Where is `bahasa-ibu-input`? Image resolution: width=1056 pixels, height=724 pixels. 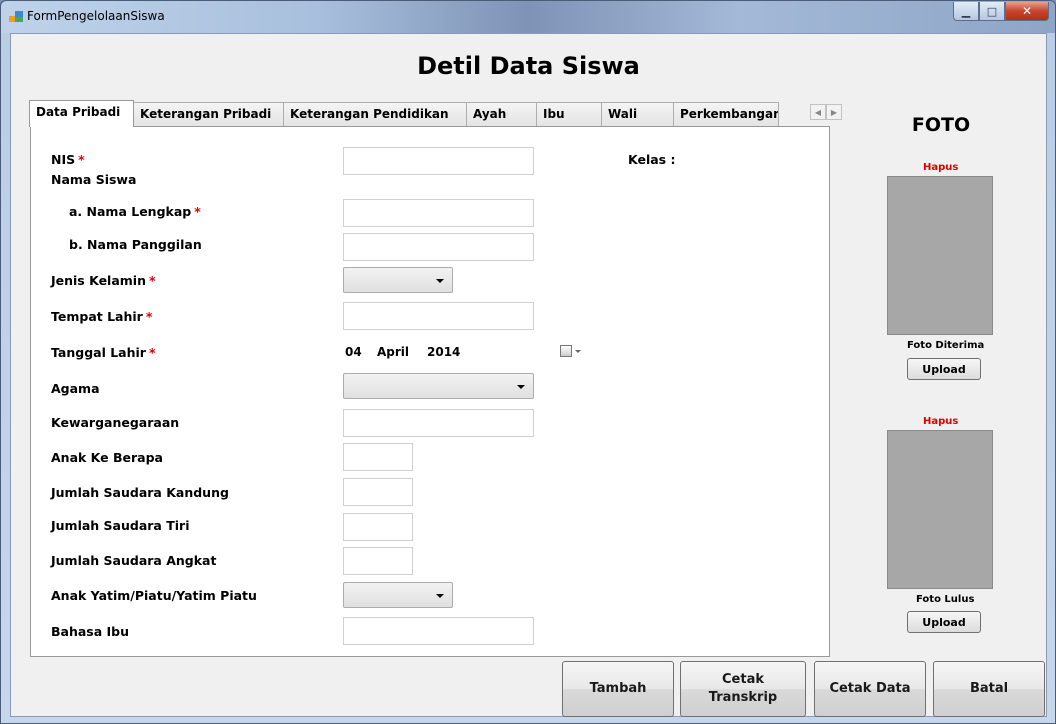 bahasa-ibu-input is located at coordinates (438, 631).